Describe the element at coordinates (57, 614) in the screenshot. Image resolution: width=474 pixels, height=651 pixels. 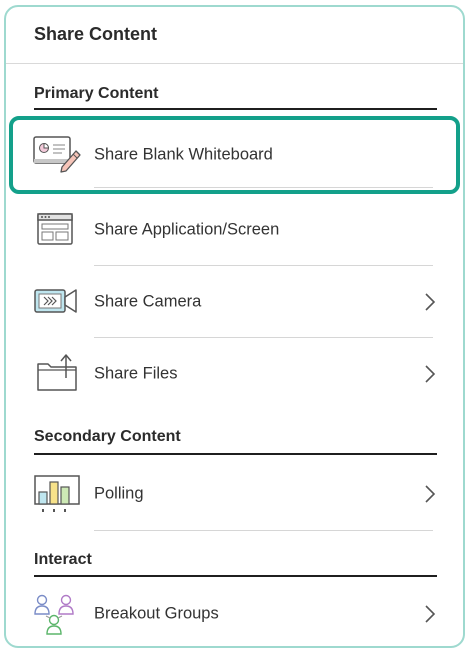
I see `breakout-groups-icon` at that location.